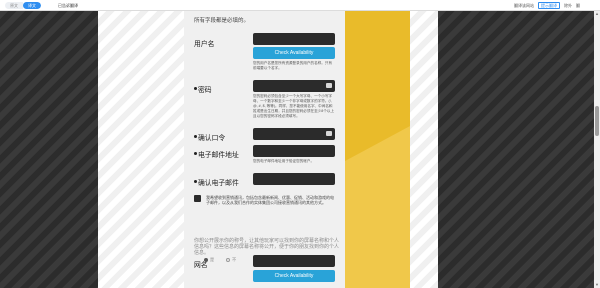 The image size is (600, 288). I want to click on confirm-email-label-text: 确认电子邮件, so click(218, 183).